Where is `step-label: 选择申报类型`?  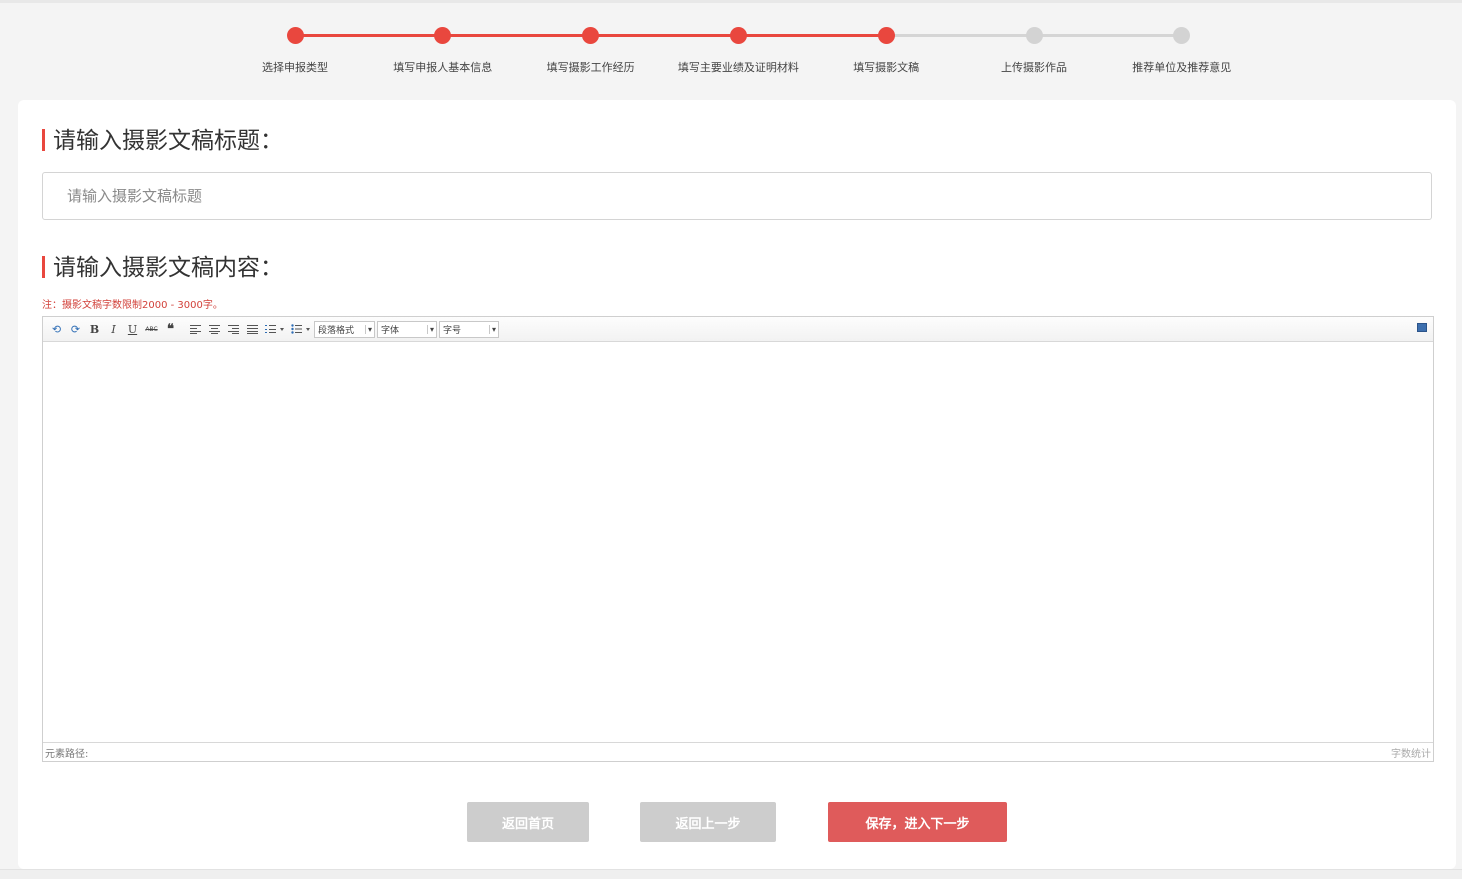
step-label: 选择申报类型 is located at coordinates (295, 67).